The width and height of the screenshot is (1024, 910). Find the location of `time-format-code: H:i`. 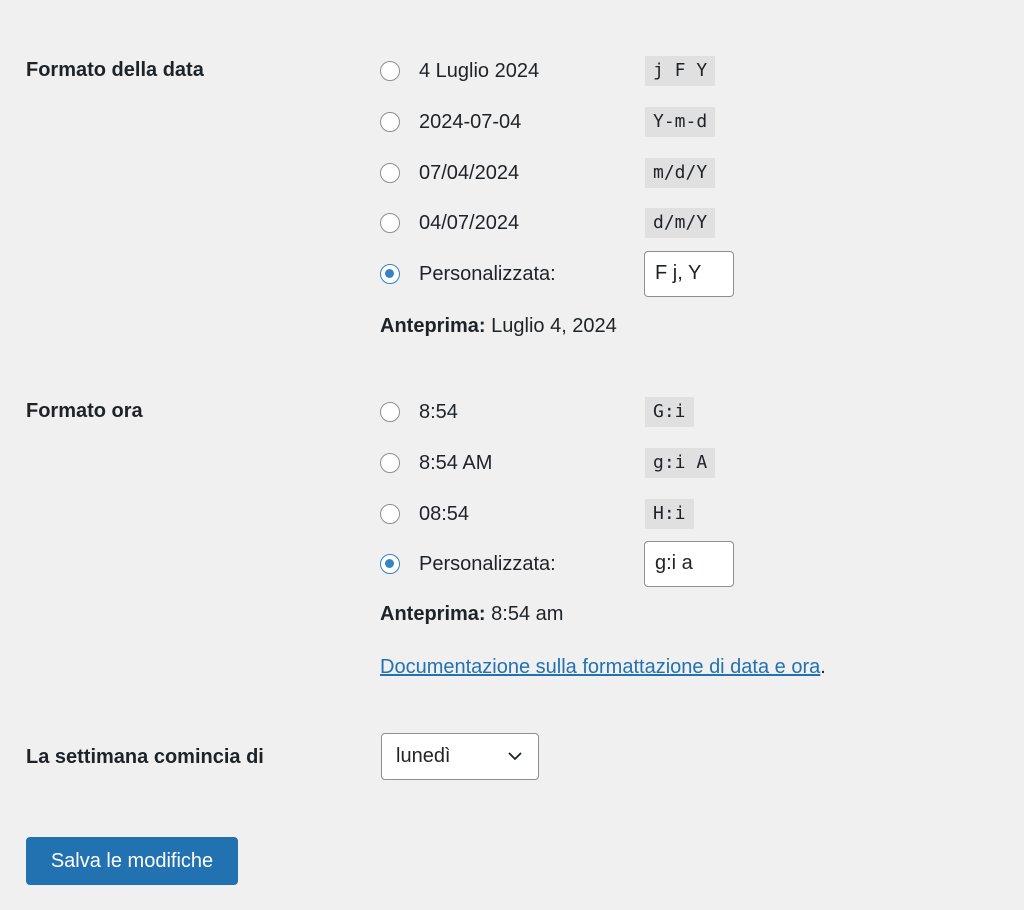

time-format-code: H:i is located at coordinates (669, 514).